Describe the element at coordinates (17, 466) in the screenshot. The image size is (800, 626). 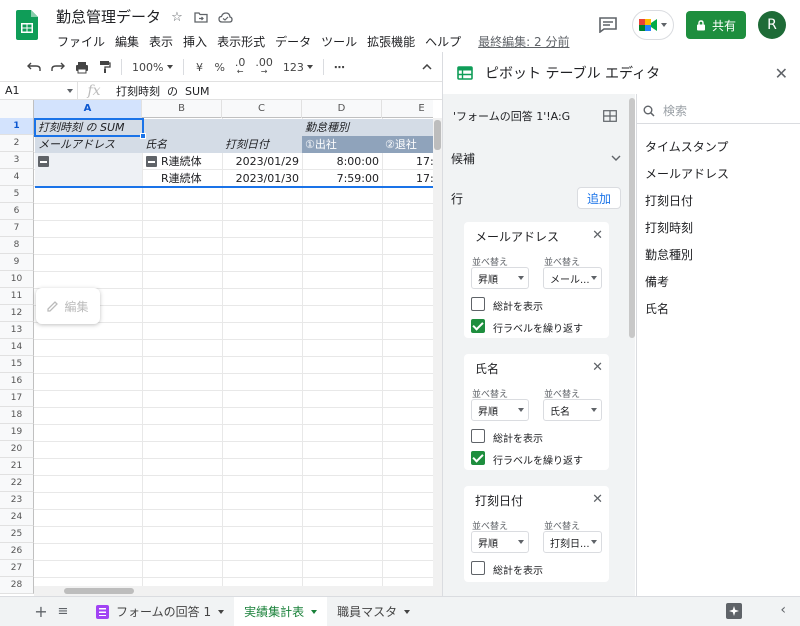
I see `row-header: 21` at that location.